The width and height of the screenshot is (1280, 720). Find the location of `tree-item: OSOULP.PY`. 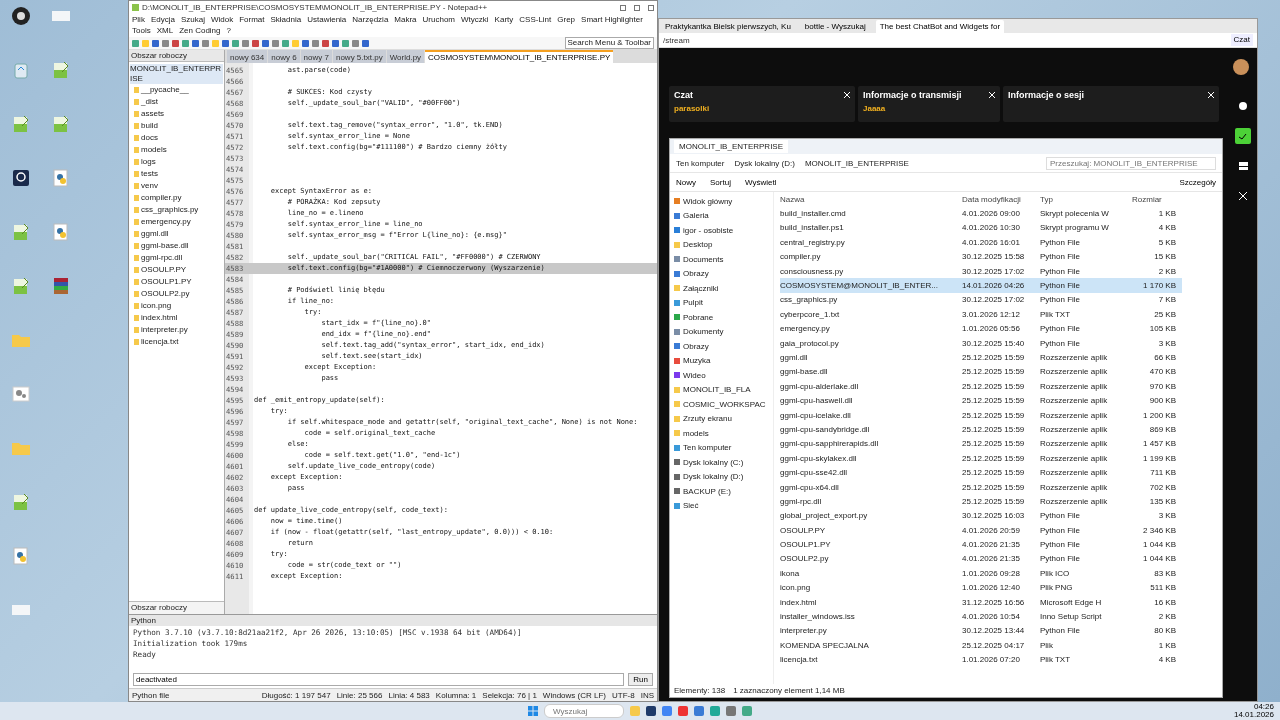

tree-item: OSOULP.PY is located at coordinates (176, 270).